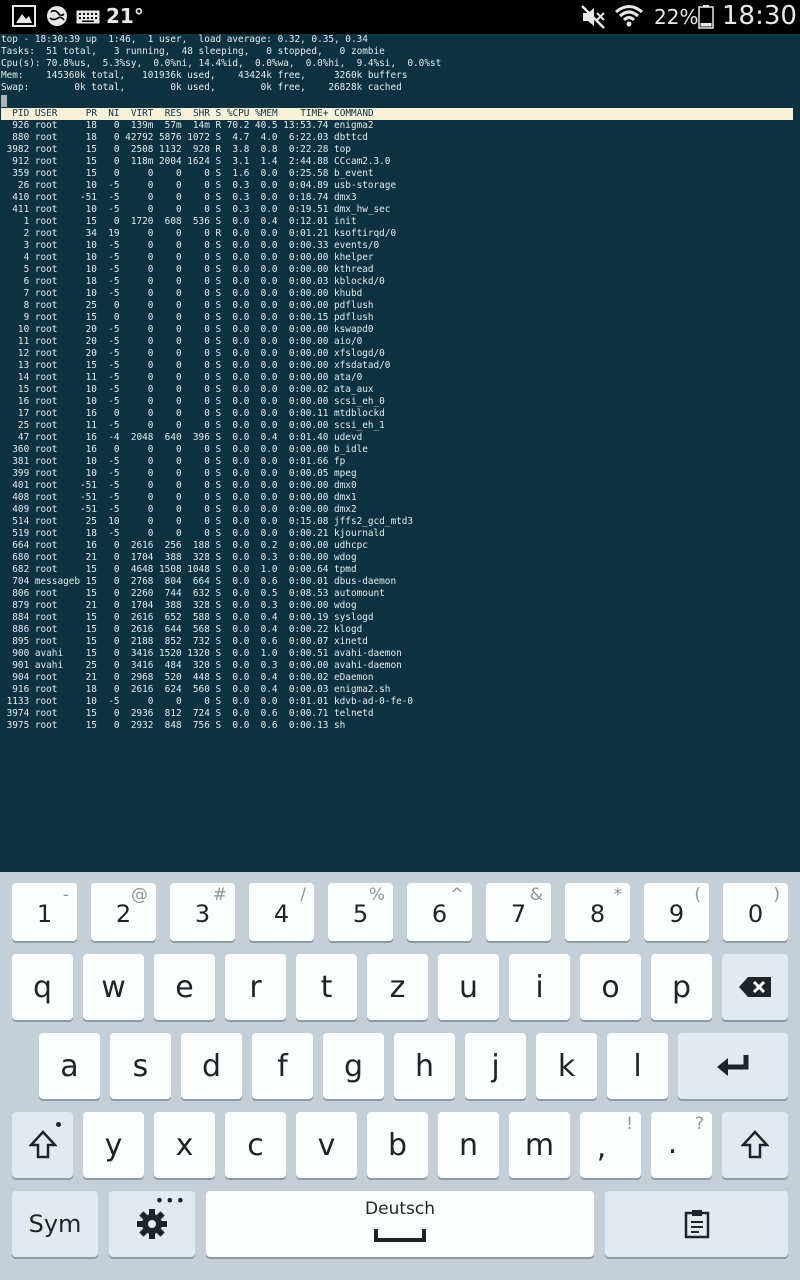 The width and height of the screenshot is (800, 1280). I want to click on key-6: 6 ^, so click(439, 912).